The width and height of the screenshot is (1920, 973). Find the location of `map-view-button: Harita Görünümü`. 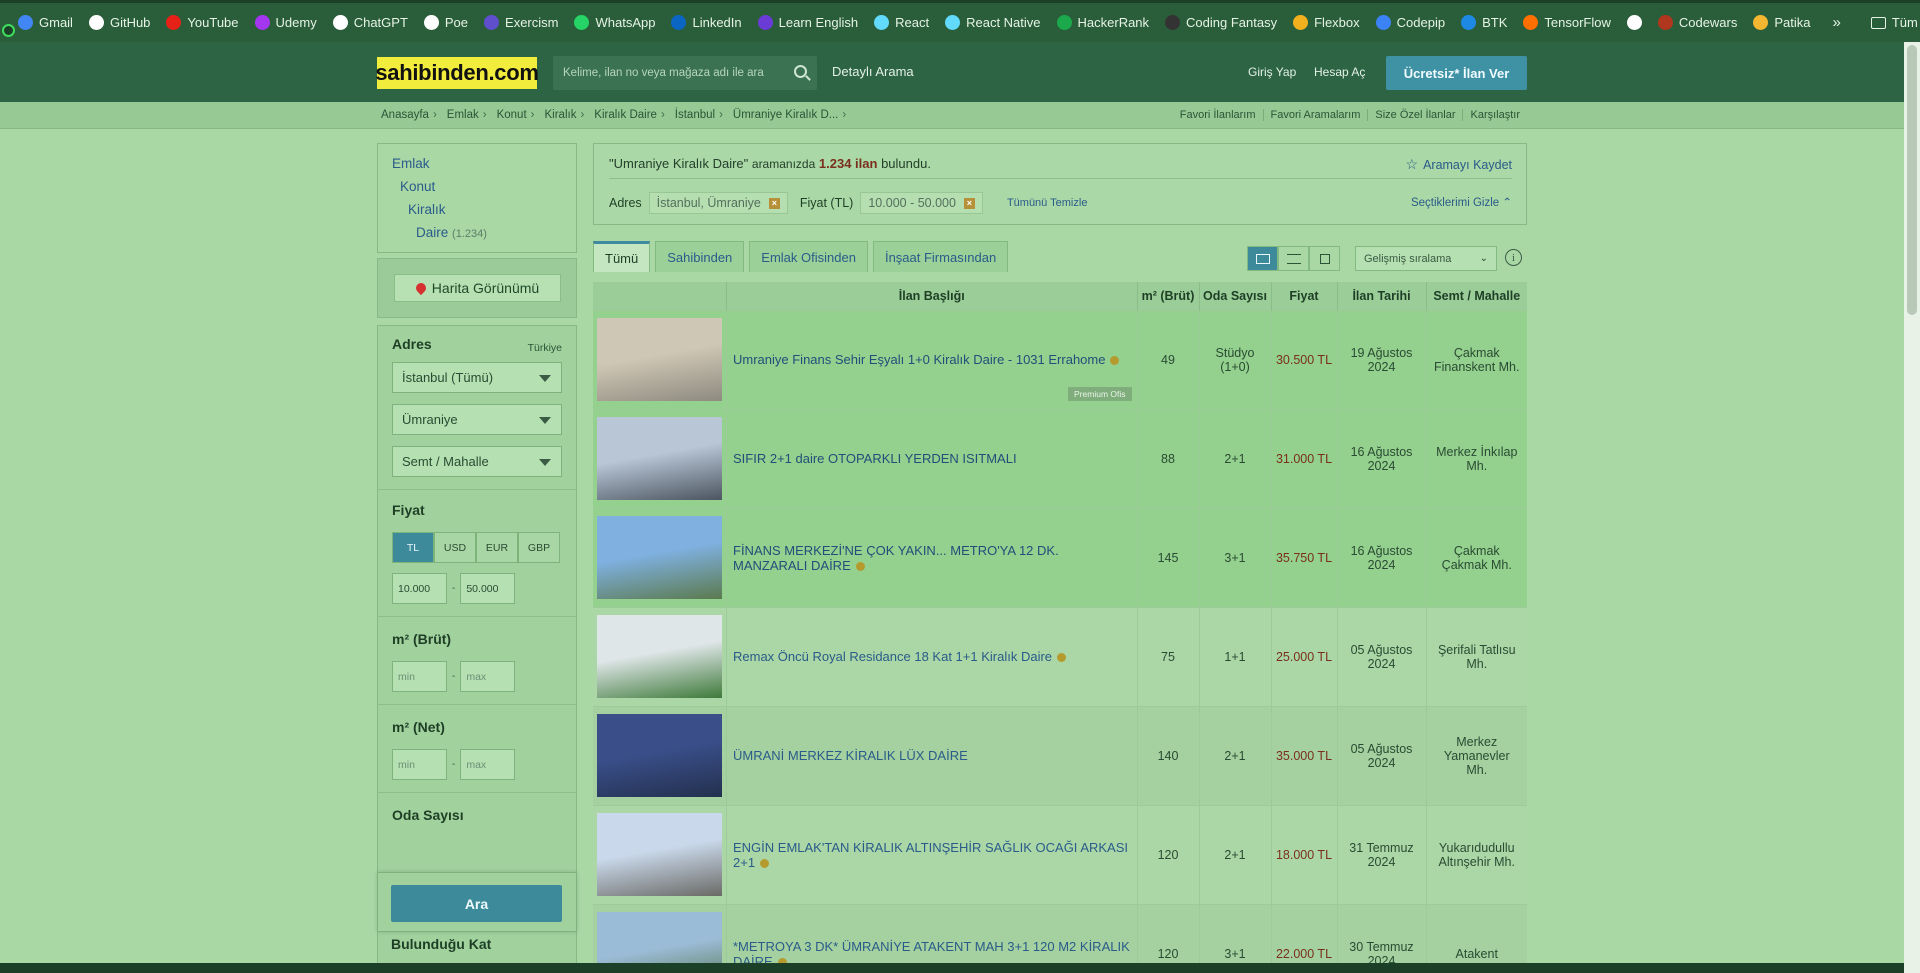

map-view-button: Harita Görünümü is located at coordinates (477, 288).